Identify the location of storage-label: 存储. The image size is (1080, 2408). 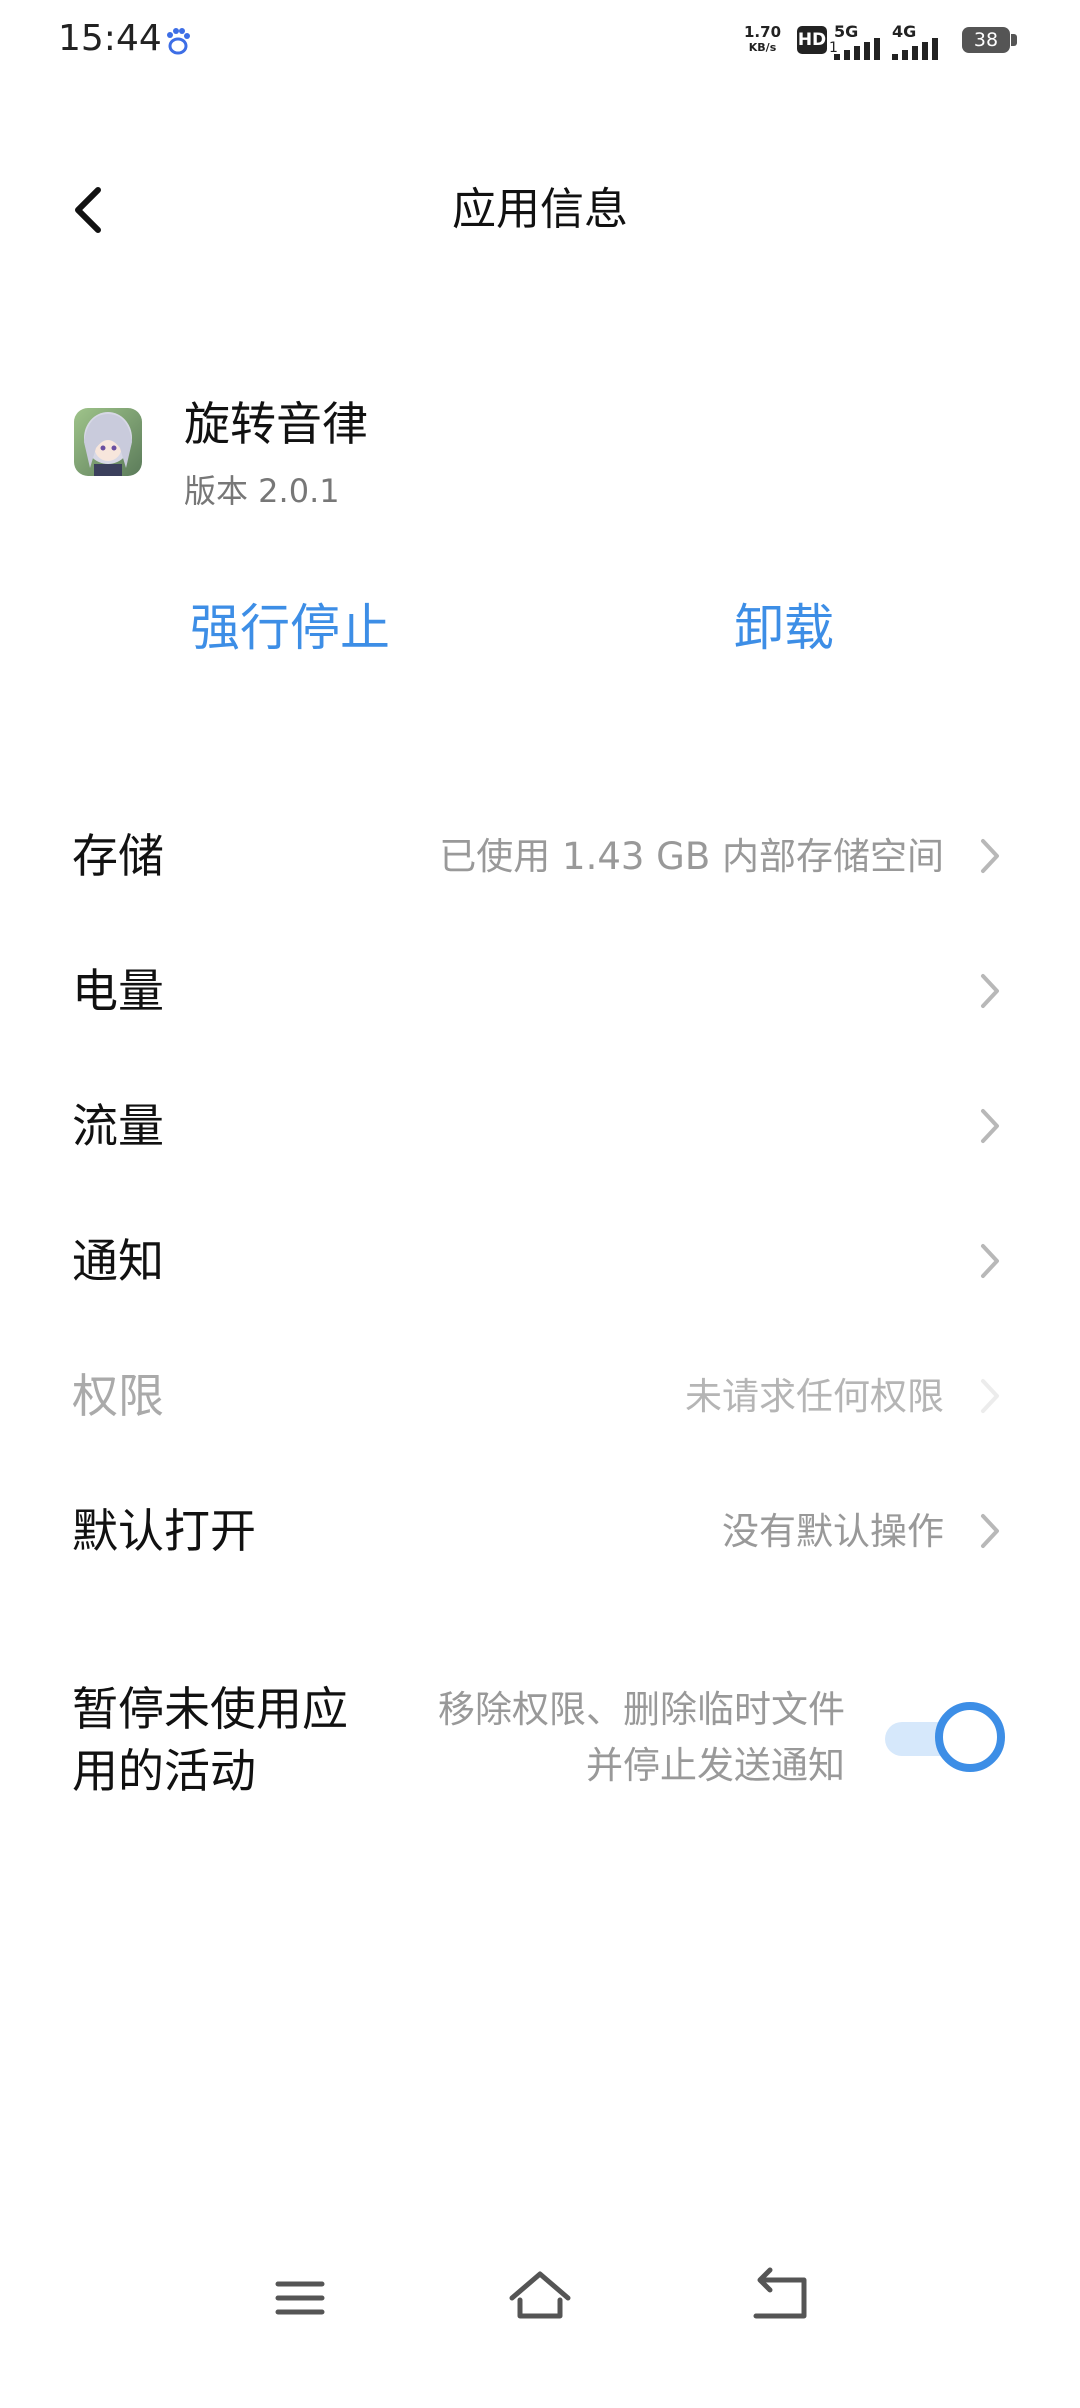
(118, 856).